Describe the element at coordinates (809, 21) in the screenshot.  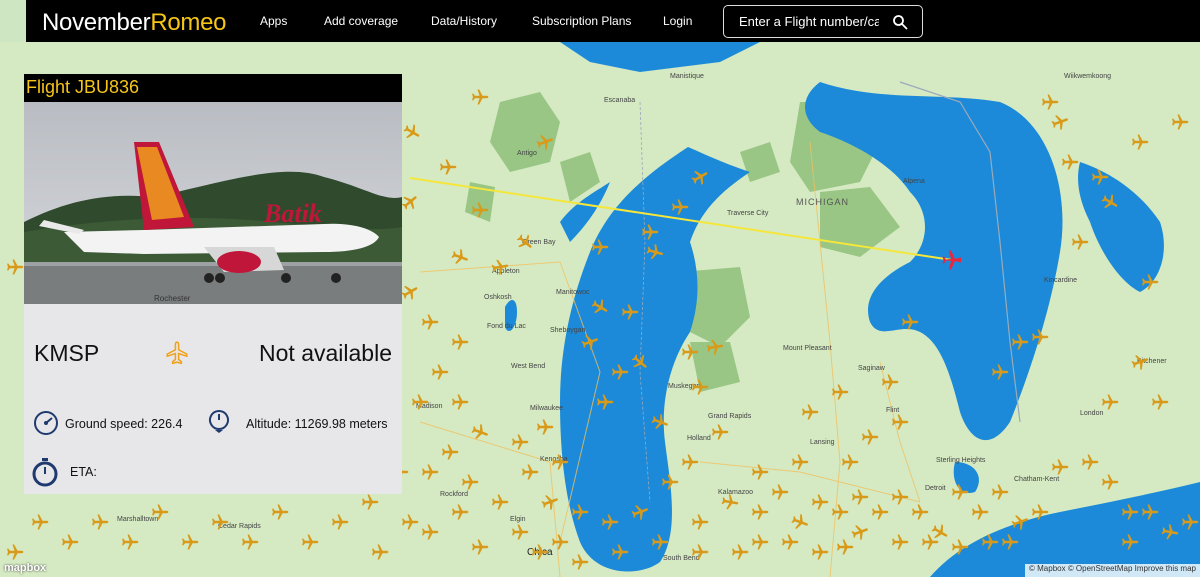
I see `flight-search-input` at that location.